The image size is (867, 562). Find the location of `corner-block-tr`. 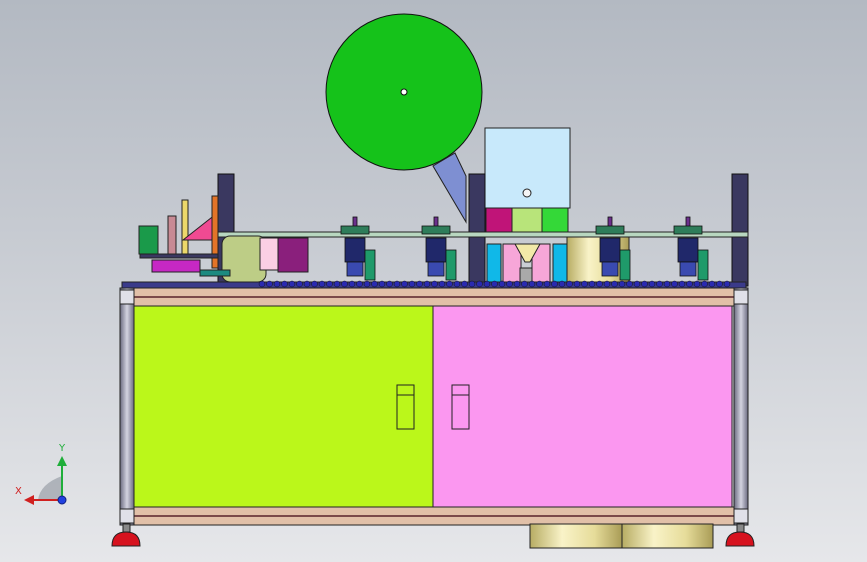

corner-block-tr is located at coordinates (741, 297).